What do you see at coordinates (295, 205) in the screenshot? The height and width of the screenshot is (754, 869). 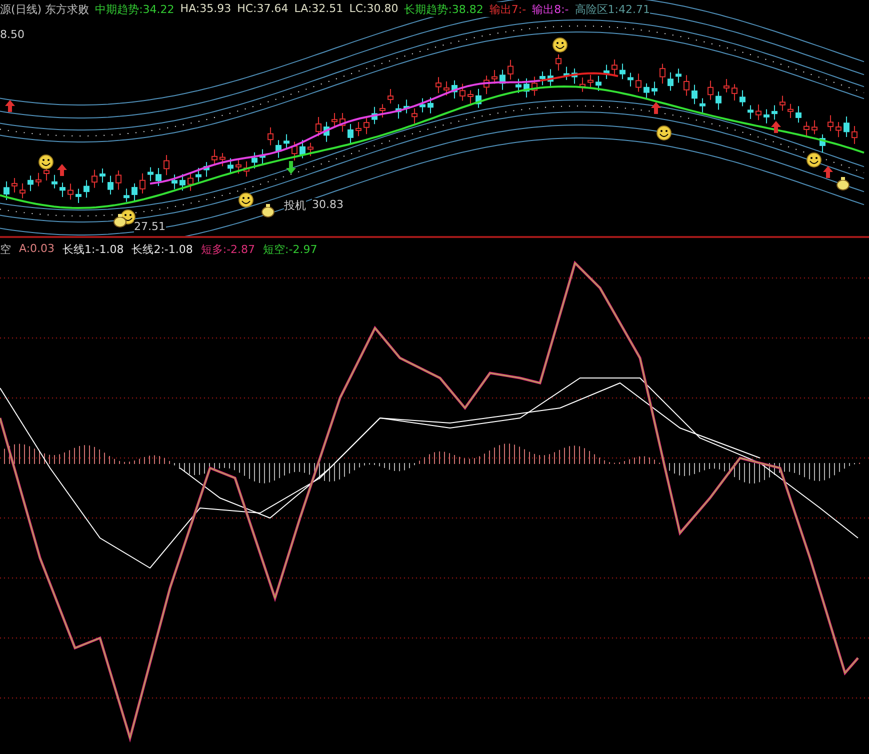 I see `signal-label: 投机` at bounding box center [295, 205].